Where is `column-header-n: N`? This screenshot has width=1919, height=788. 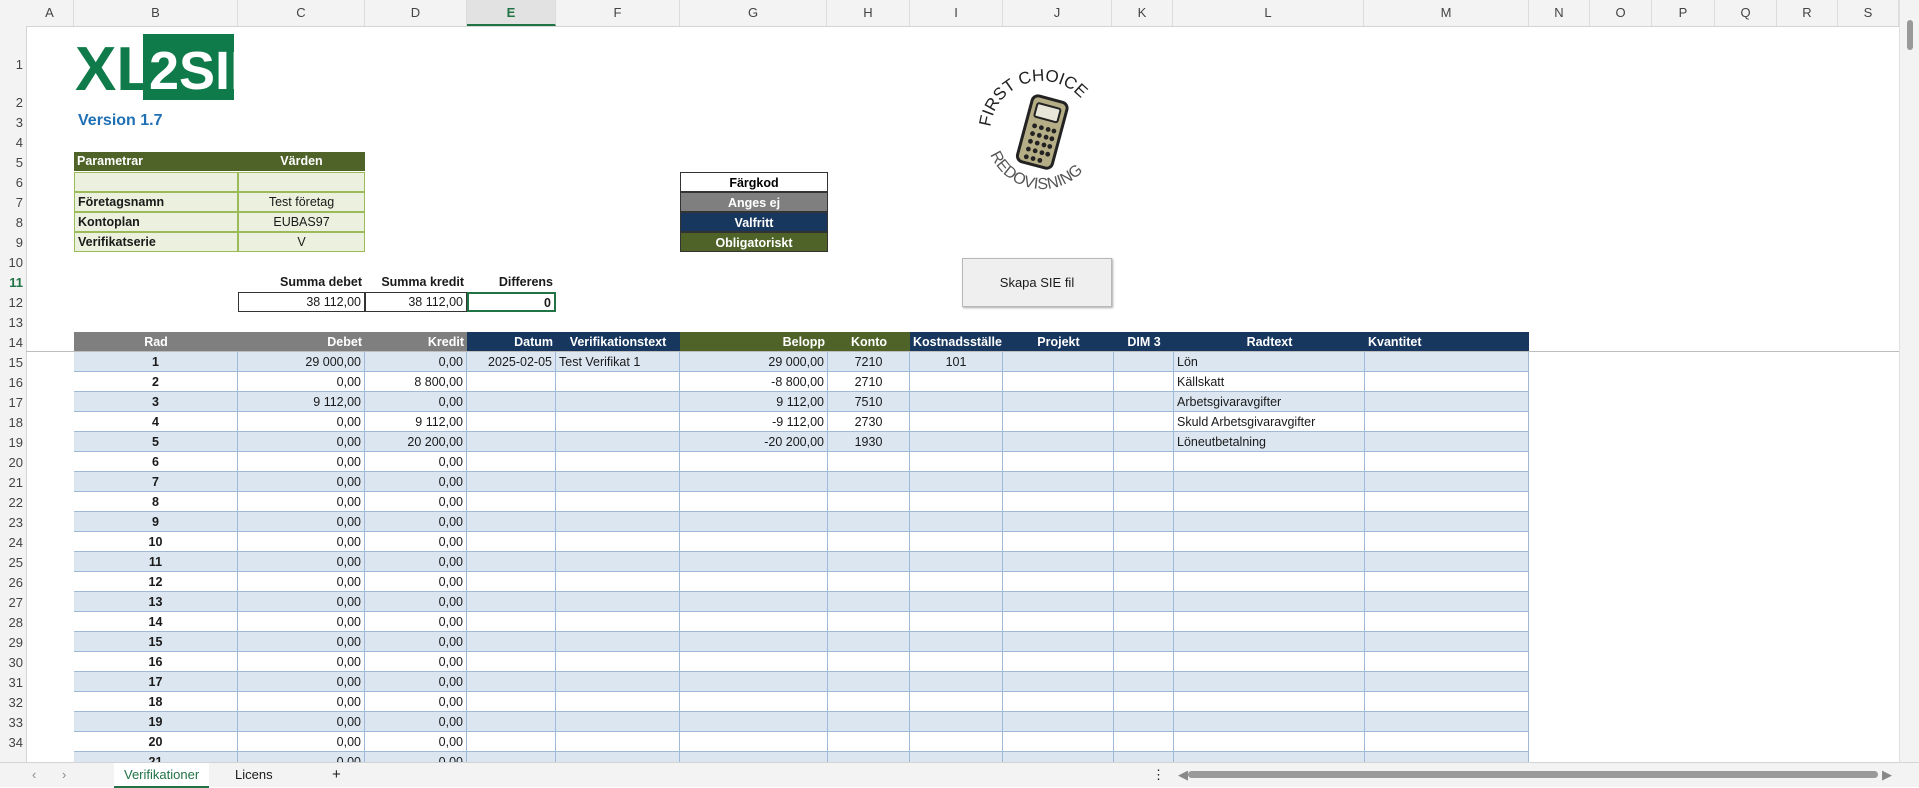
column-header-n: N is located at coordinates (1559, 13).